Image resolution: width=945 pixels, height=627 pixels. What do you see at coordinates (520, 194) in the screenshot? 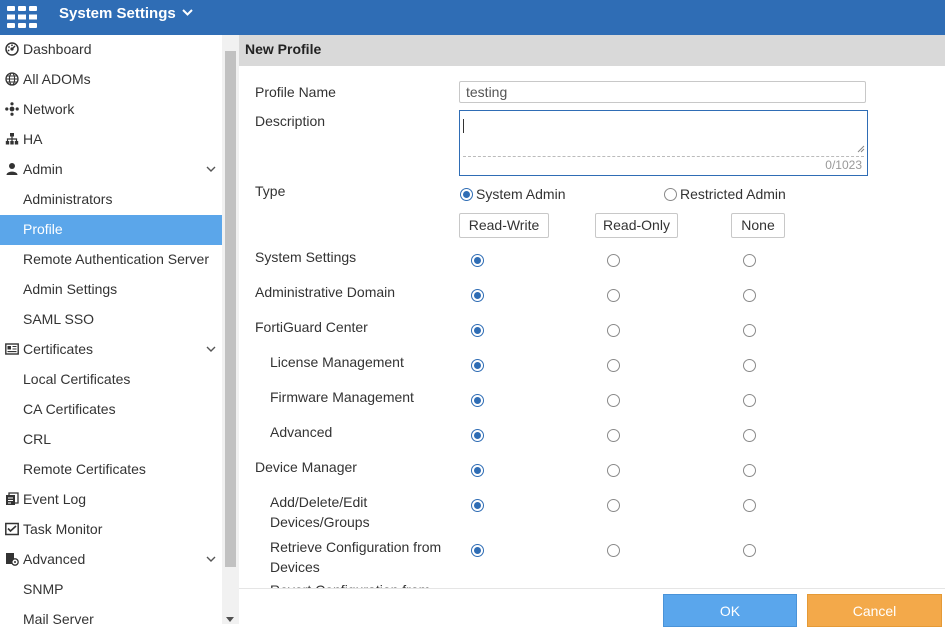
I see `type-option-label: System Admin` at bounding box center [520, 194].